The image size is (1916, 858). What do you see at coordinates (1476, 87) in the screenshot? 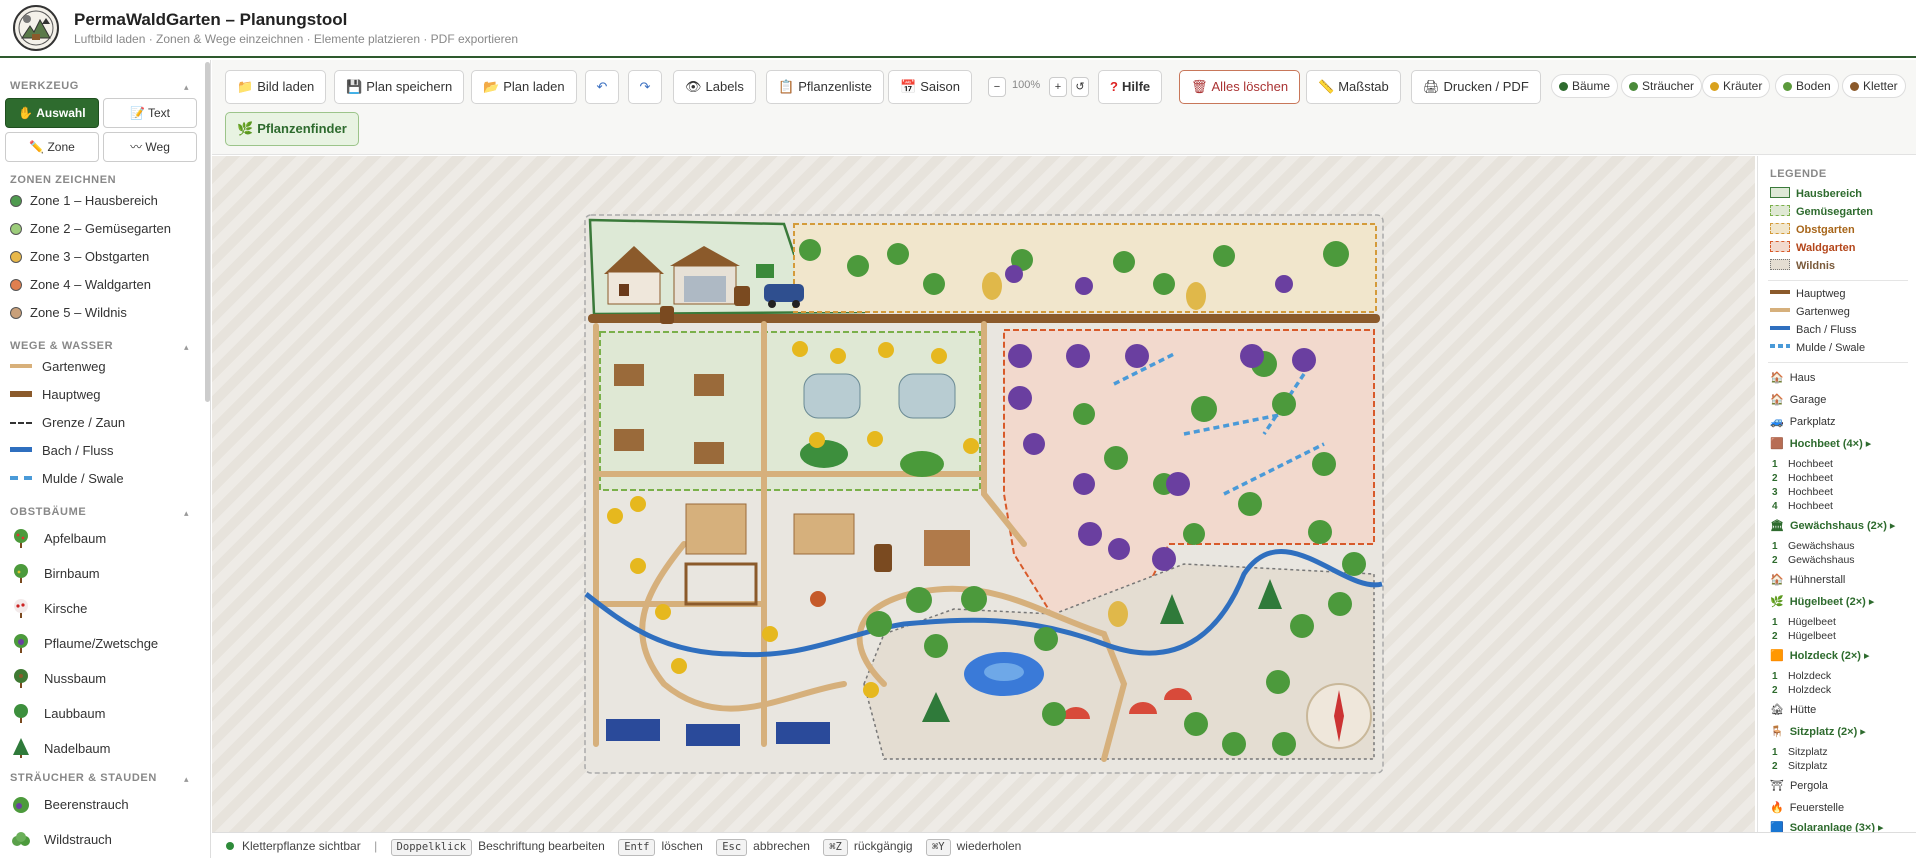
I see `drucken-button: 🖨 Drucken / PDF` at bounding box center [1476, 87].